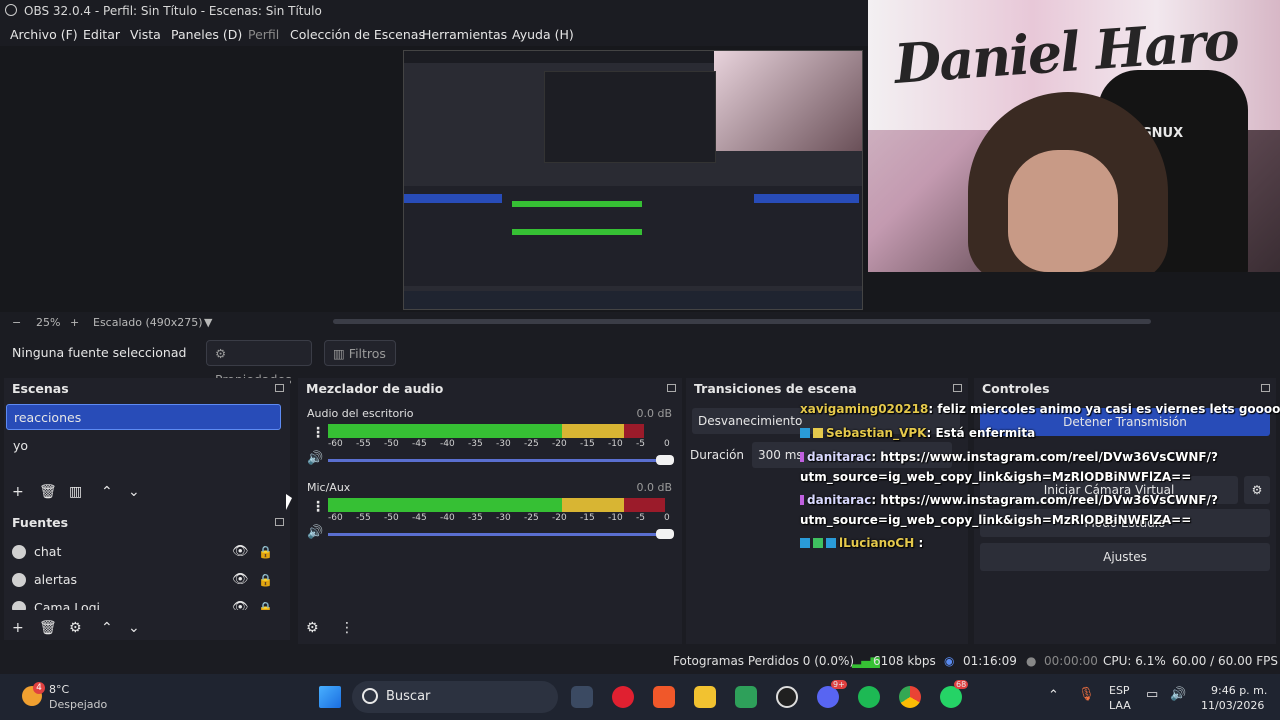 The image size is (1280, 720). What do you see at coordinates (18, 492) in the screenshot?
I see `add-scene-icon: +` at bounding box center [18, 492].